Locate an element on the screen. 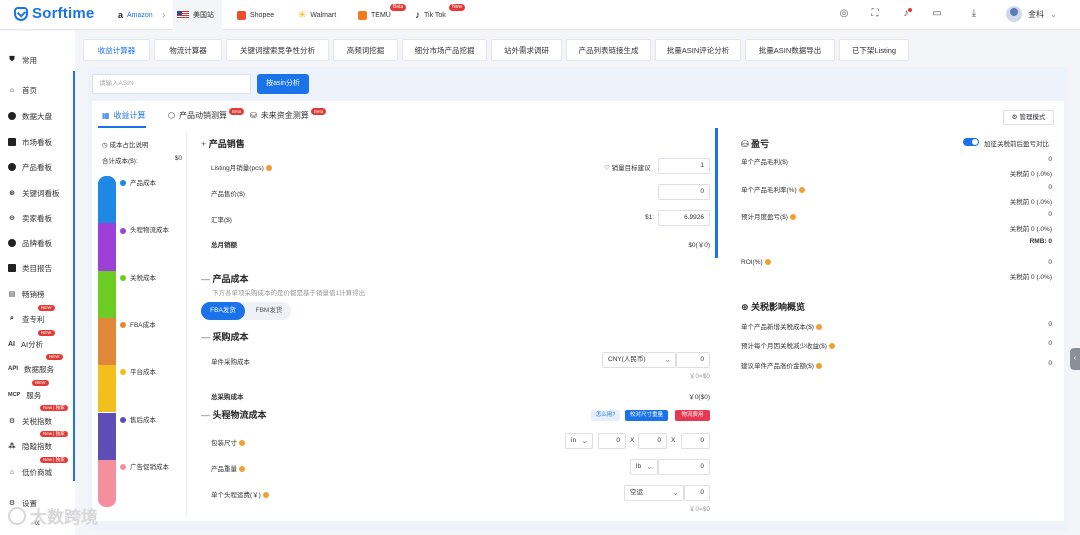 The height and width of the screenshot is (535, 1080). analyze-asin-button: 按asin分析 is located at coordinates (283, 84).